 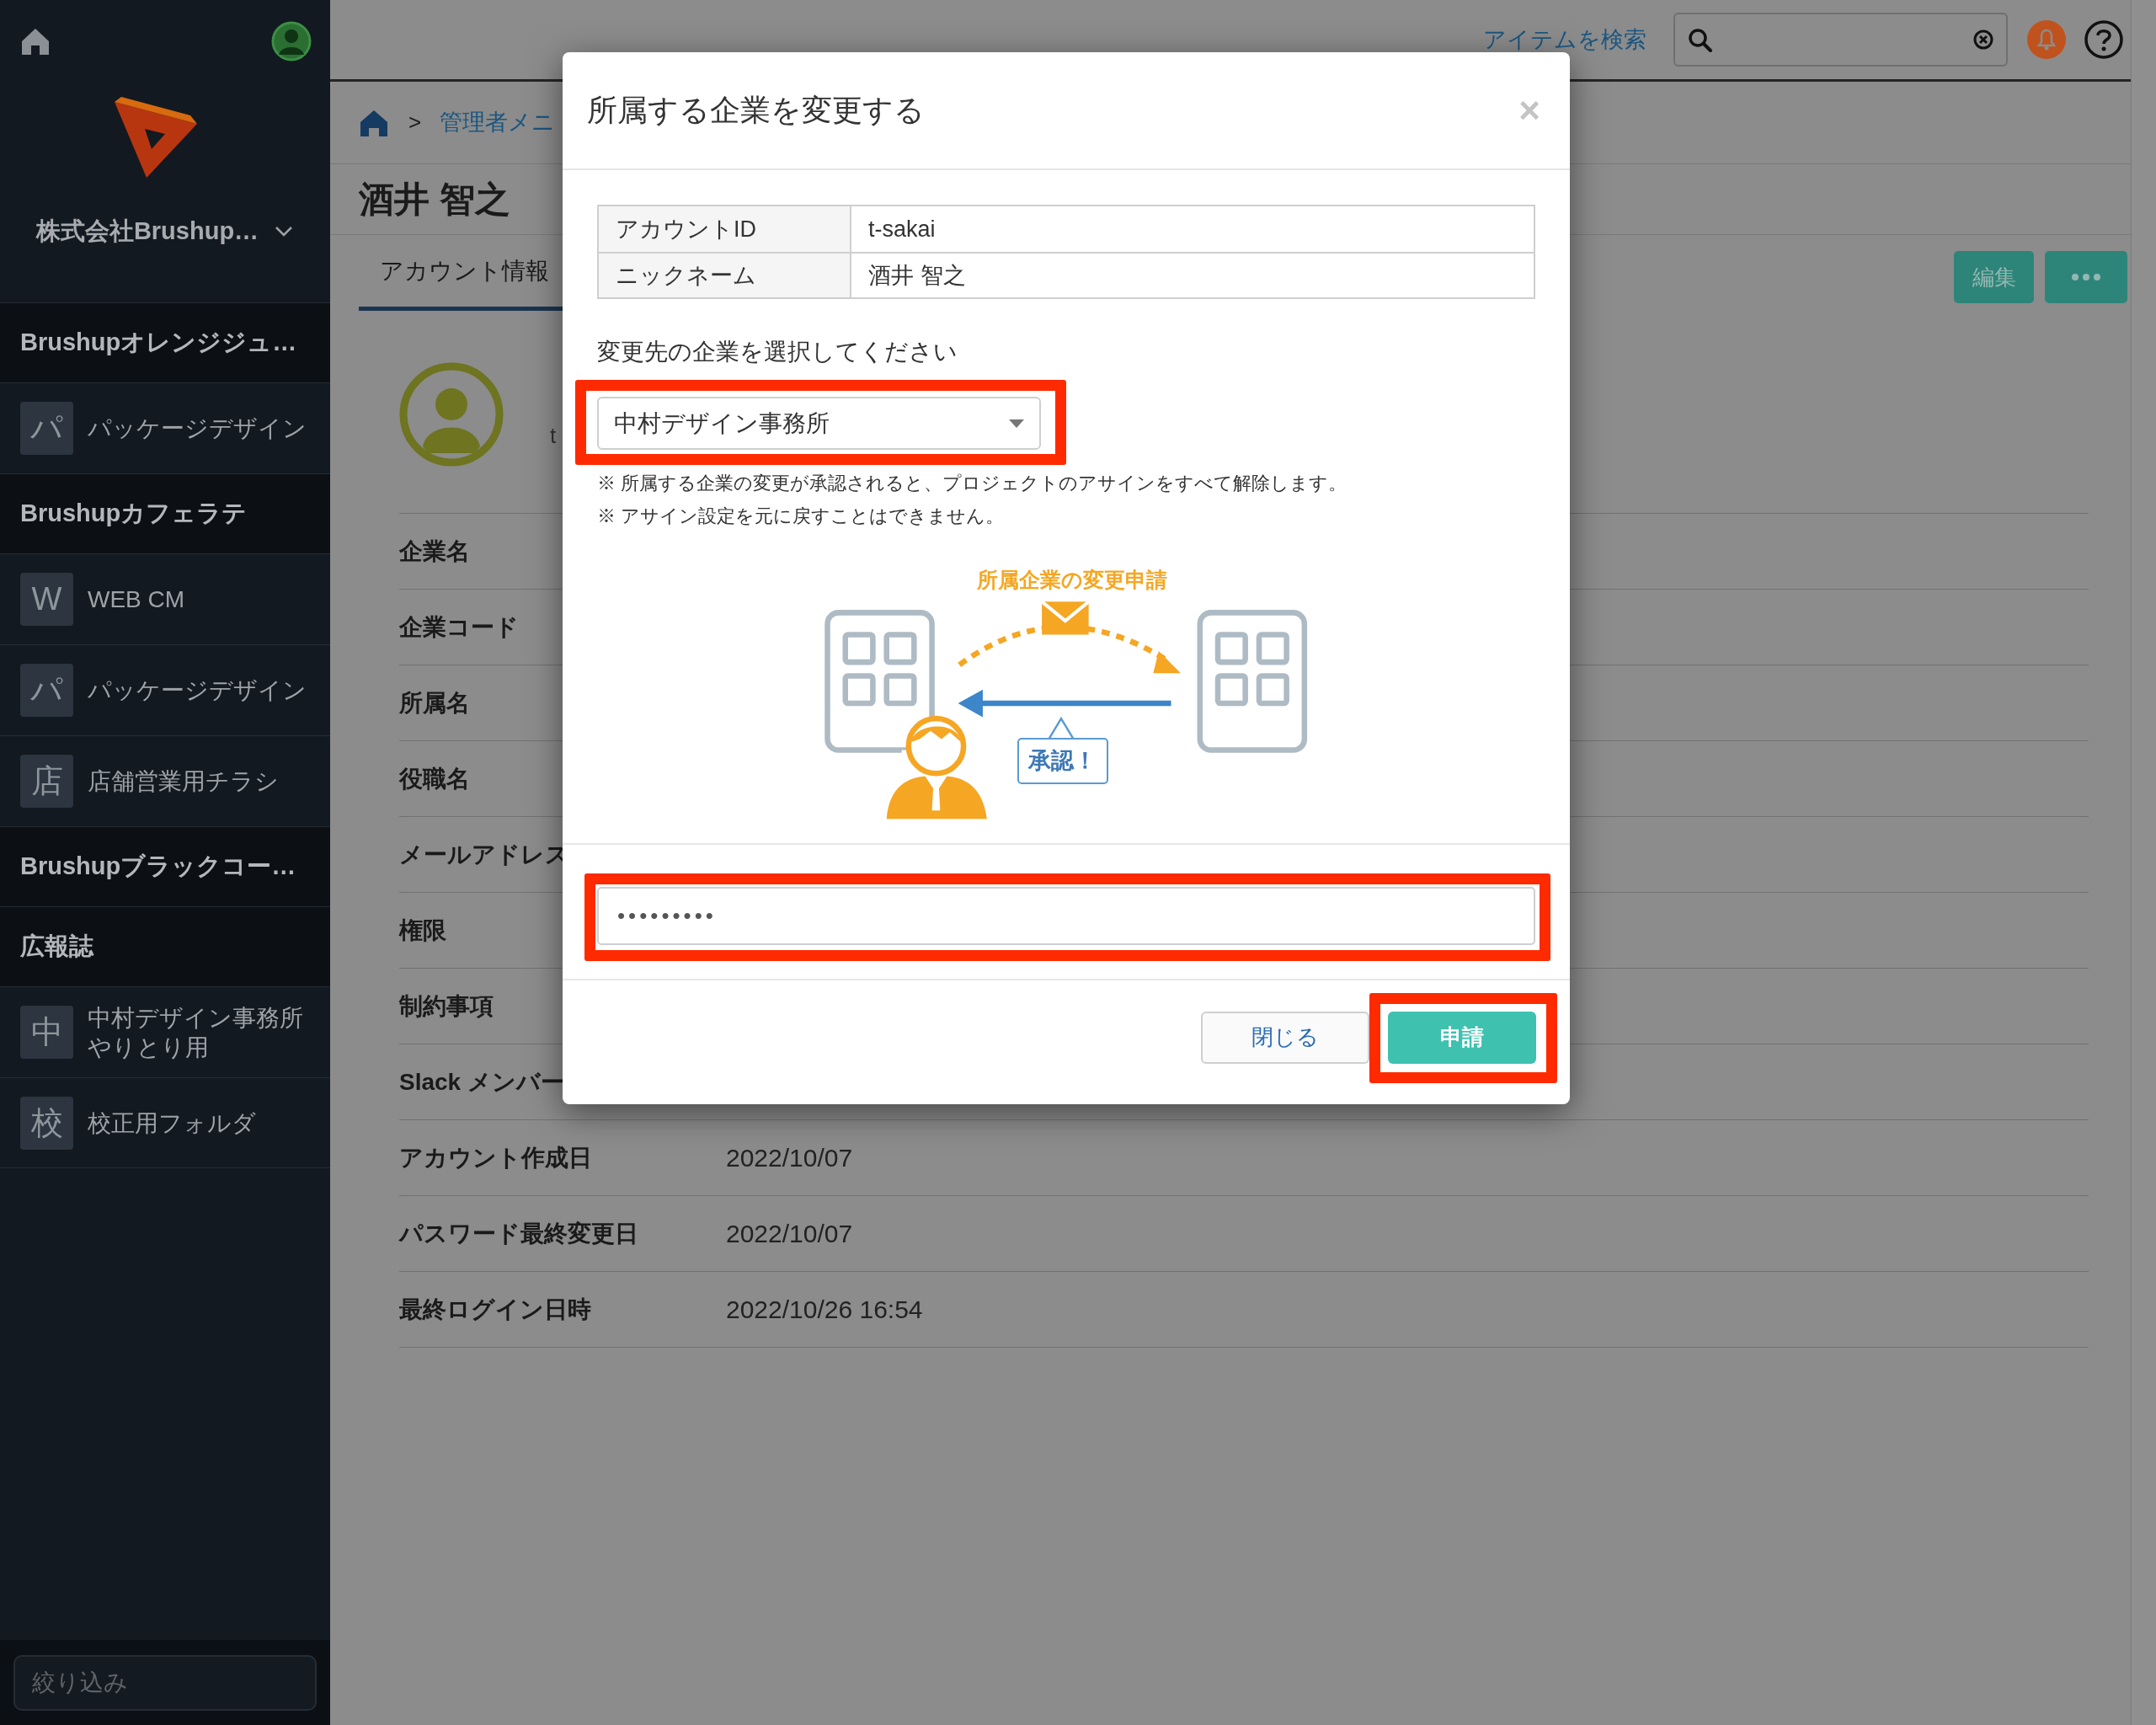 I want to click on field-label: アカウント作成日, so click(x=495, y=1157).